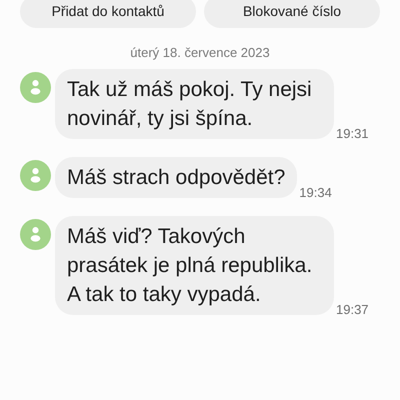 This screenshot has width=400, height=400. What do you see at coordinates (200, 53) in the screenshot?
I see `date-separator: úterý 18. července 2023` at bounding box center [200, 53].